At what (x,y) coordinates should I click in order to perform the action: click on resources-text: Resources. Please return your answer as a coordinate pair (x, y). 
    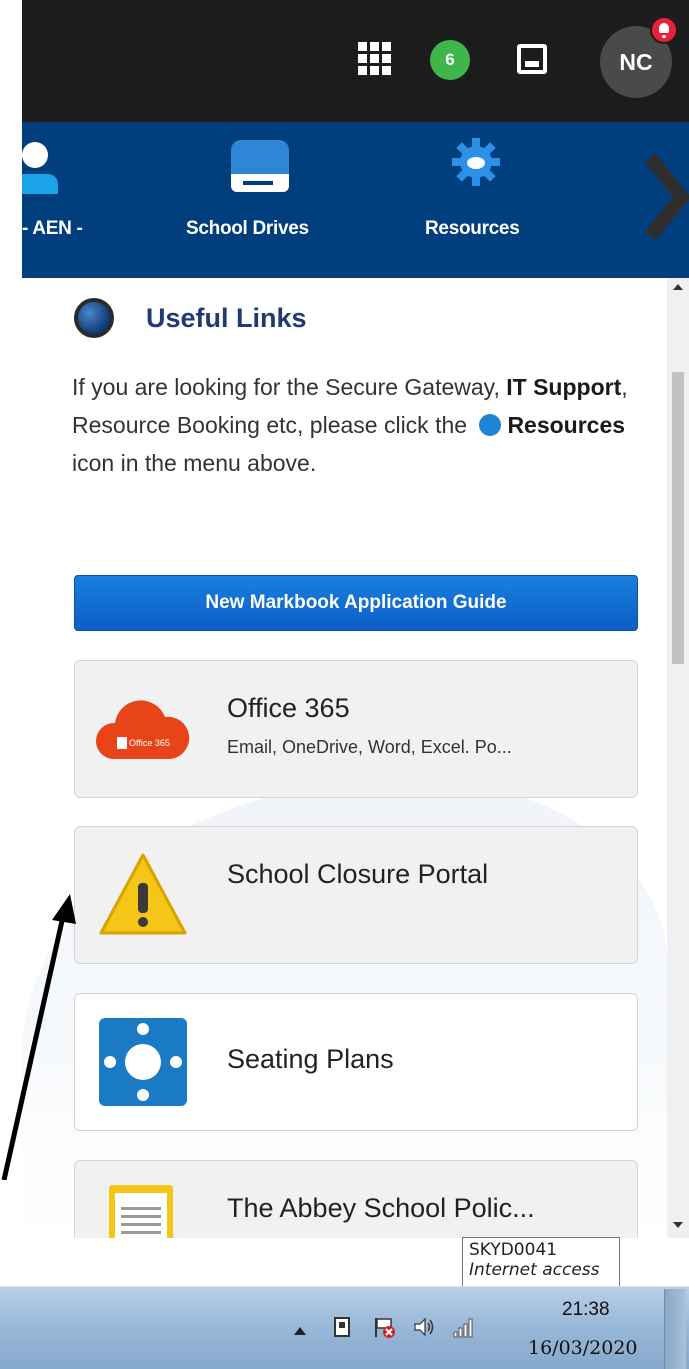
    Looking at the image, I should click on (566, 425).